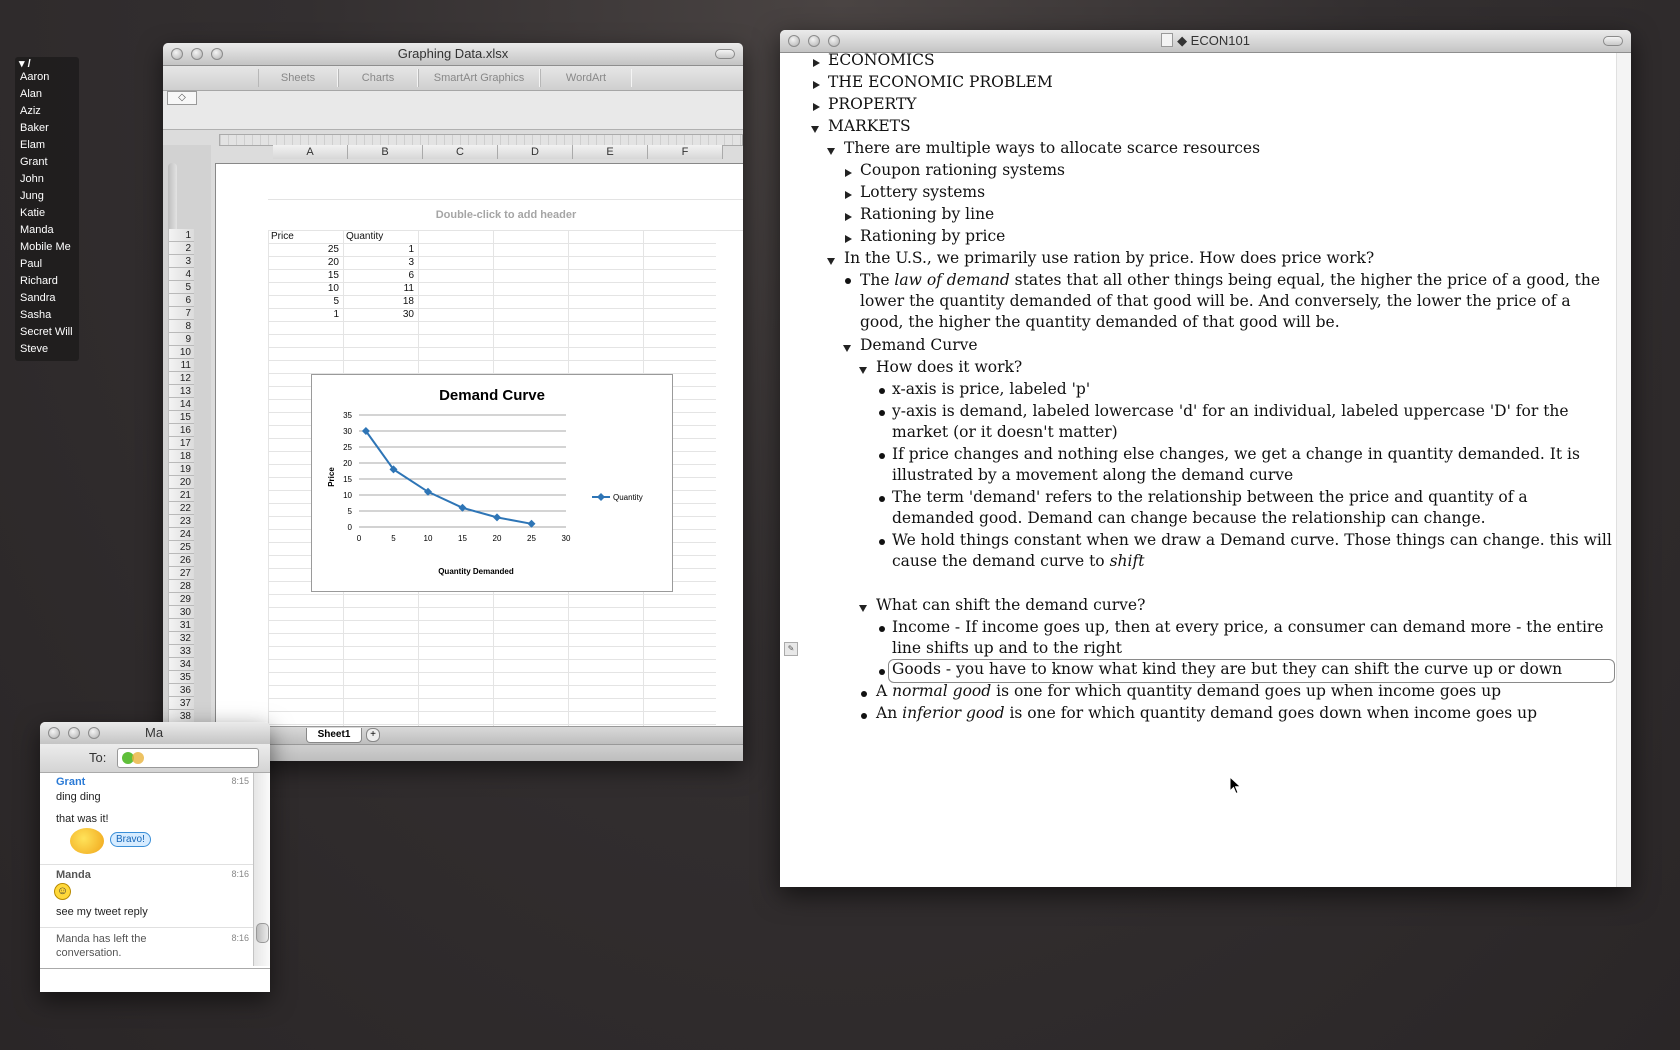 The image size is (1680, 1050). Describe the element at coordinates (535, 152) in the screenshot. I see `column-header: D` at that location.